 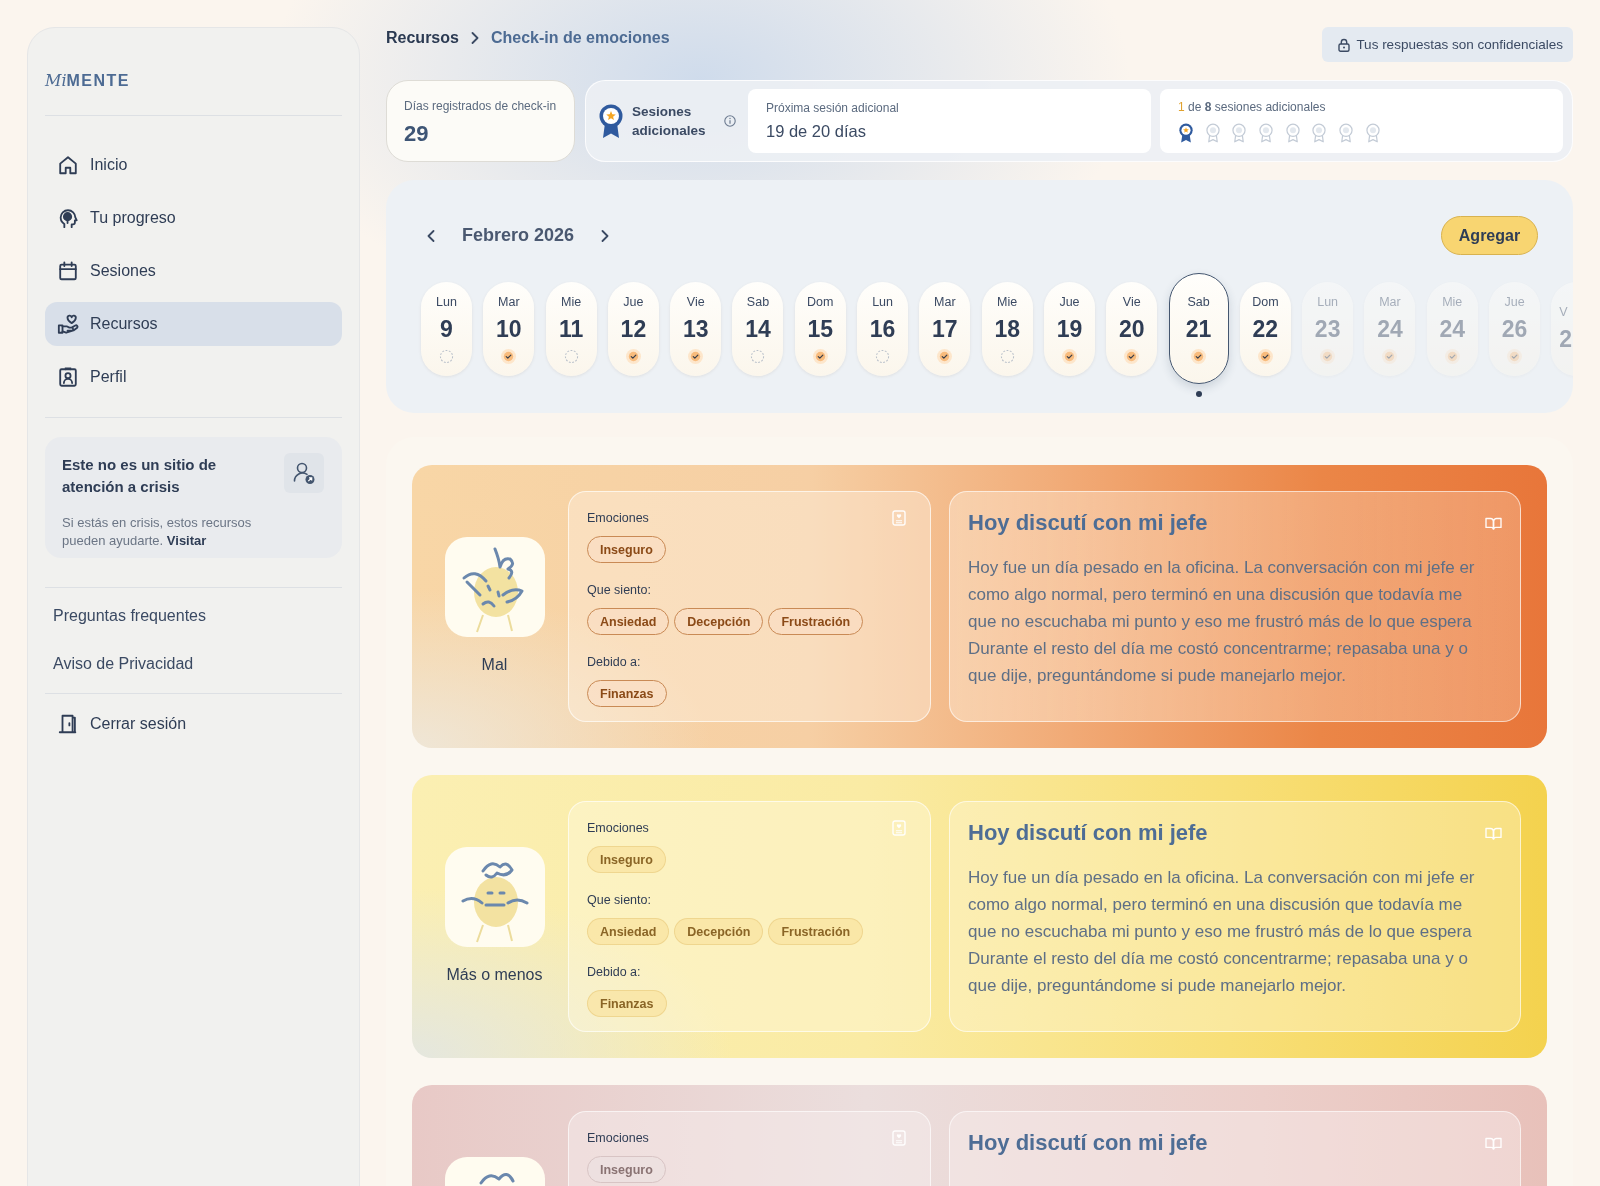 I want to click on footer-link: Preguntas frequentes, so click(x=197, y=616).